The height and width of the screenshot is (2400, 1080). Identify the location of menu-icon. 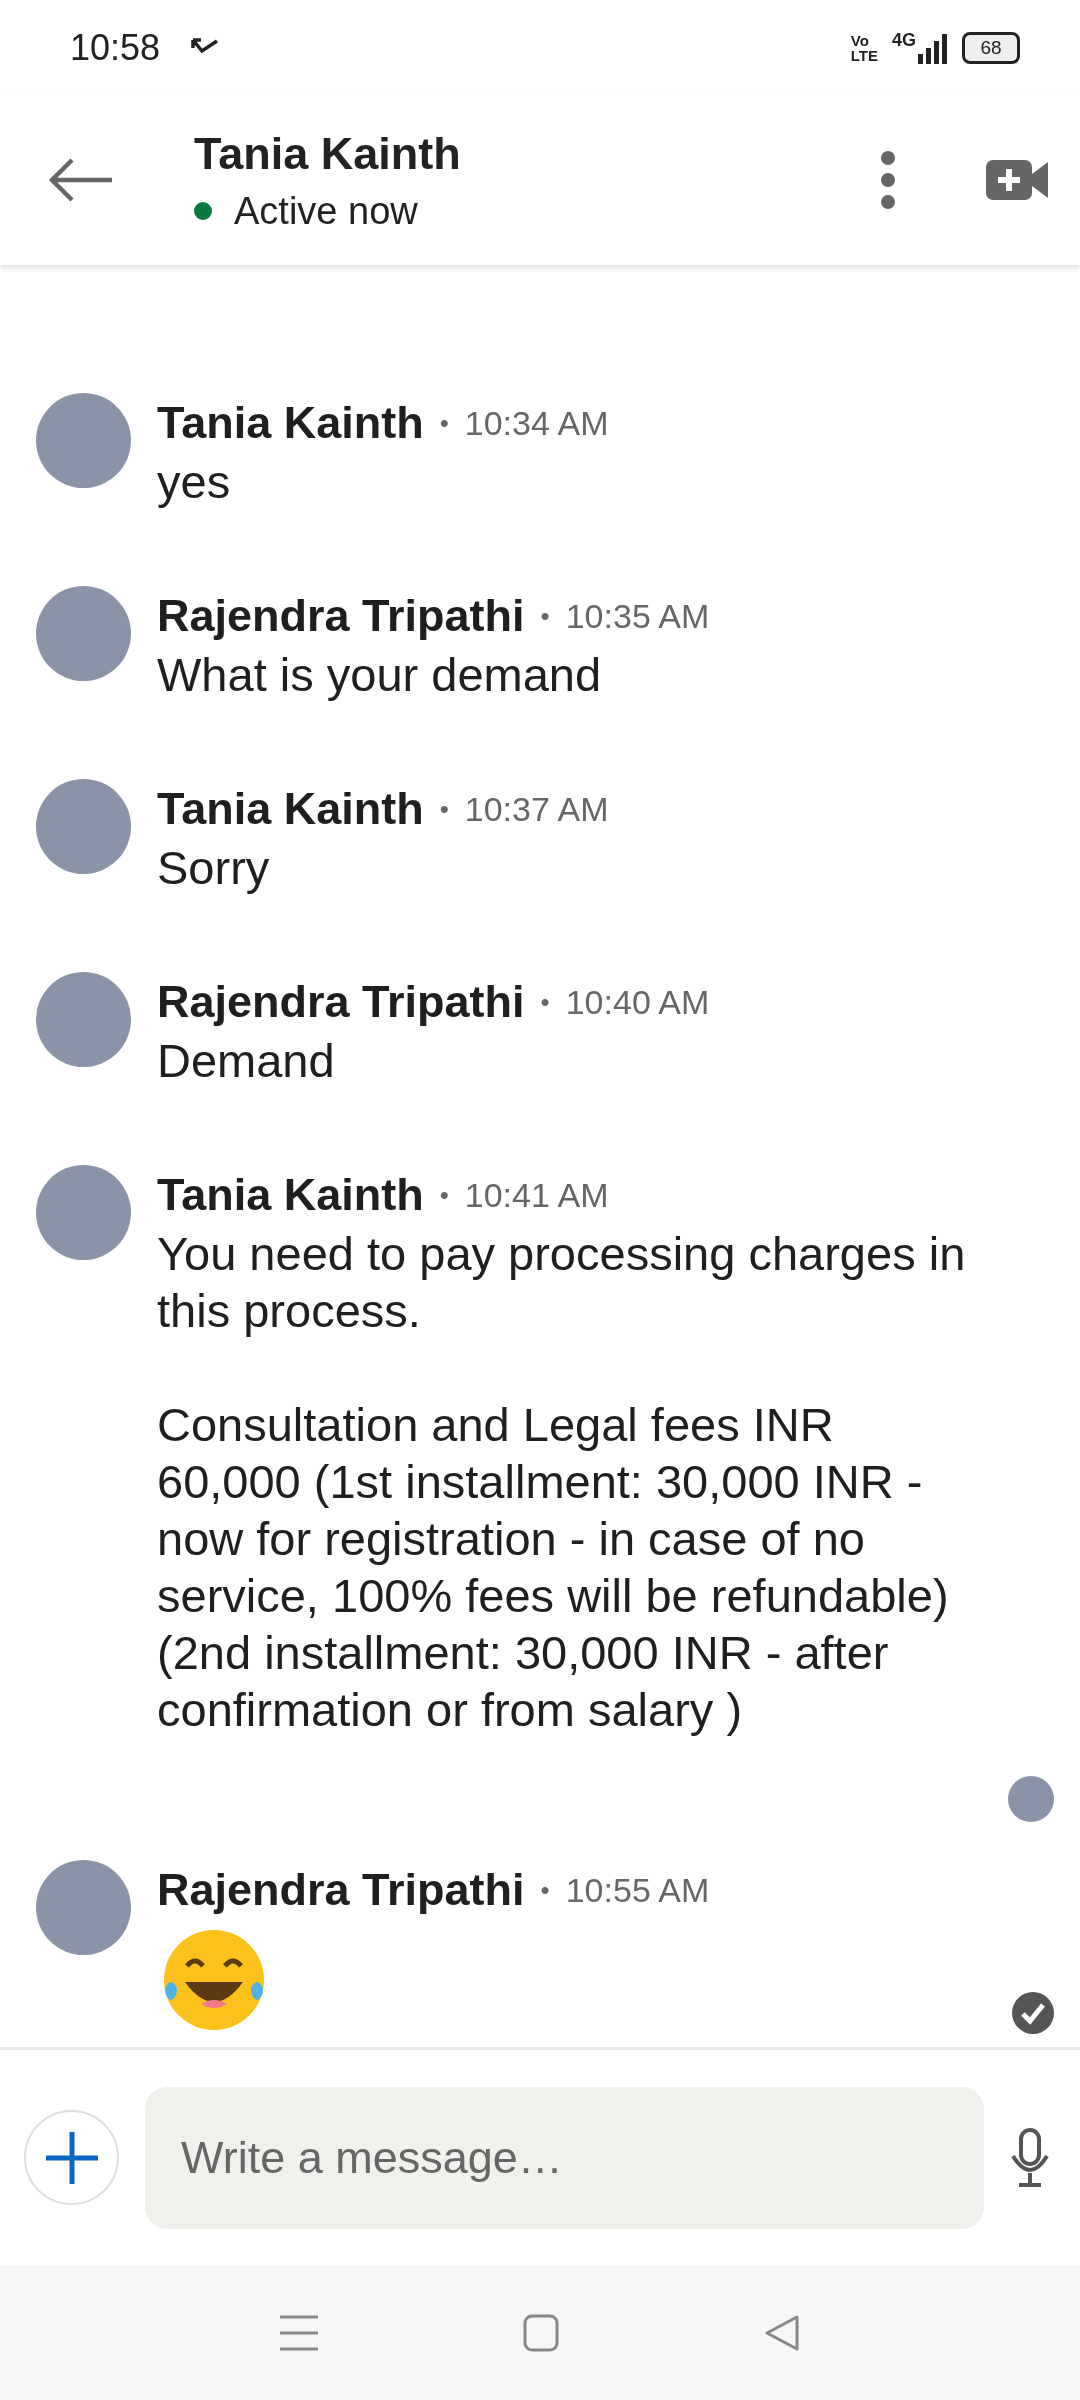
(299, 2332).